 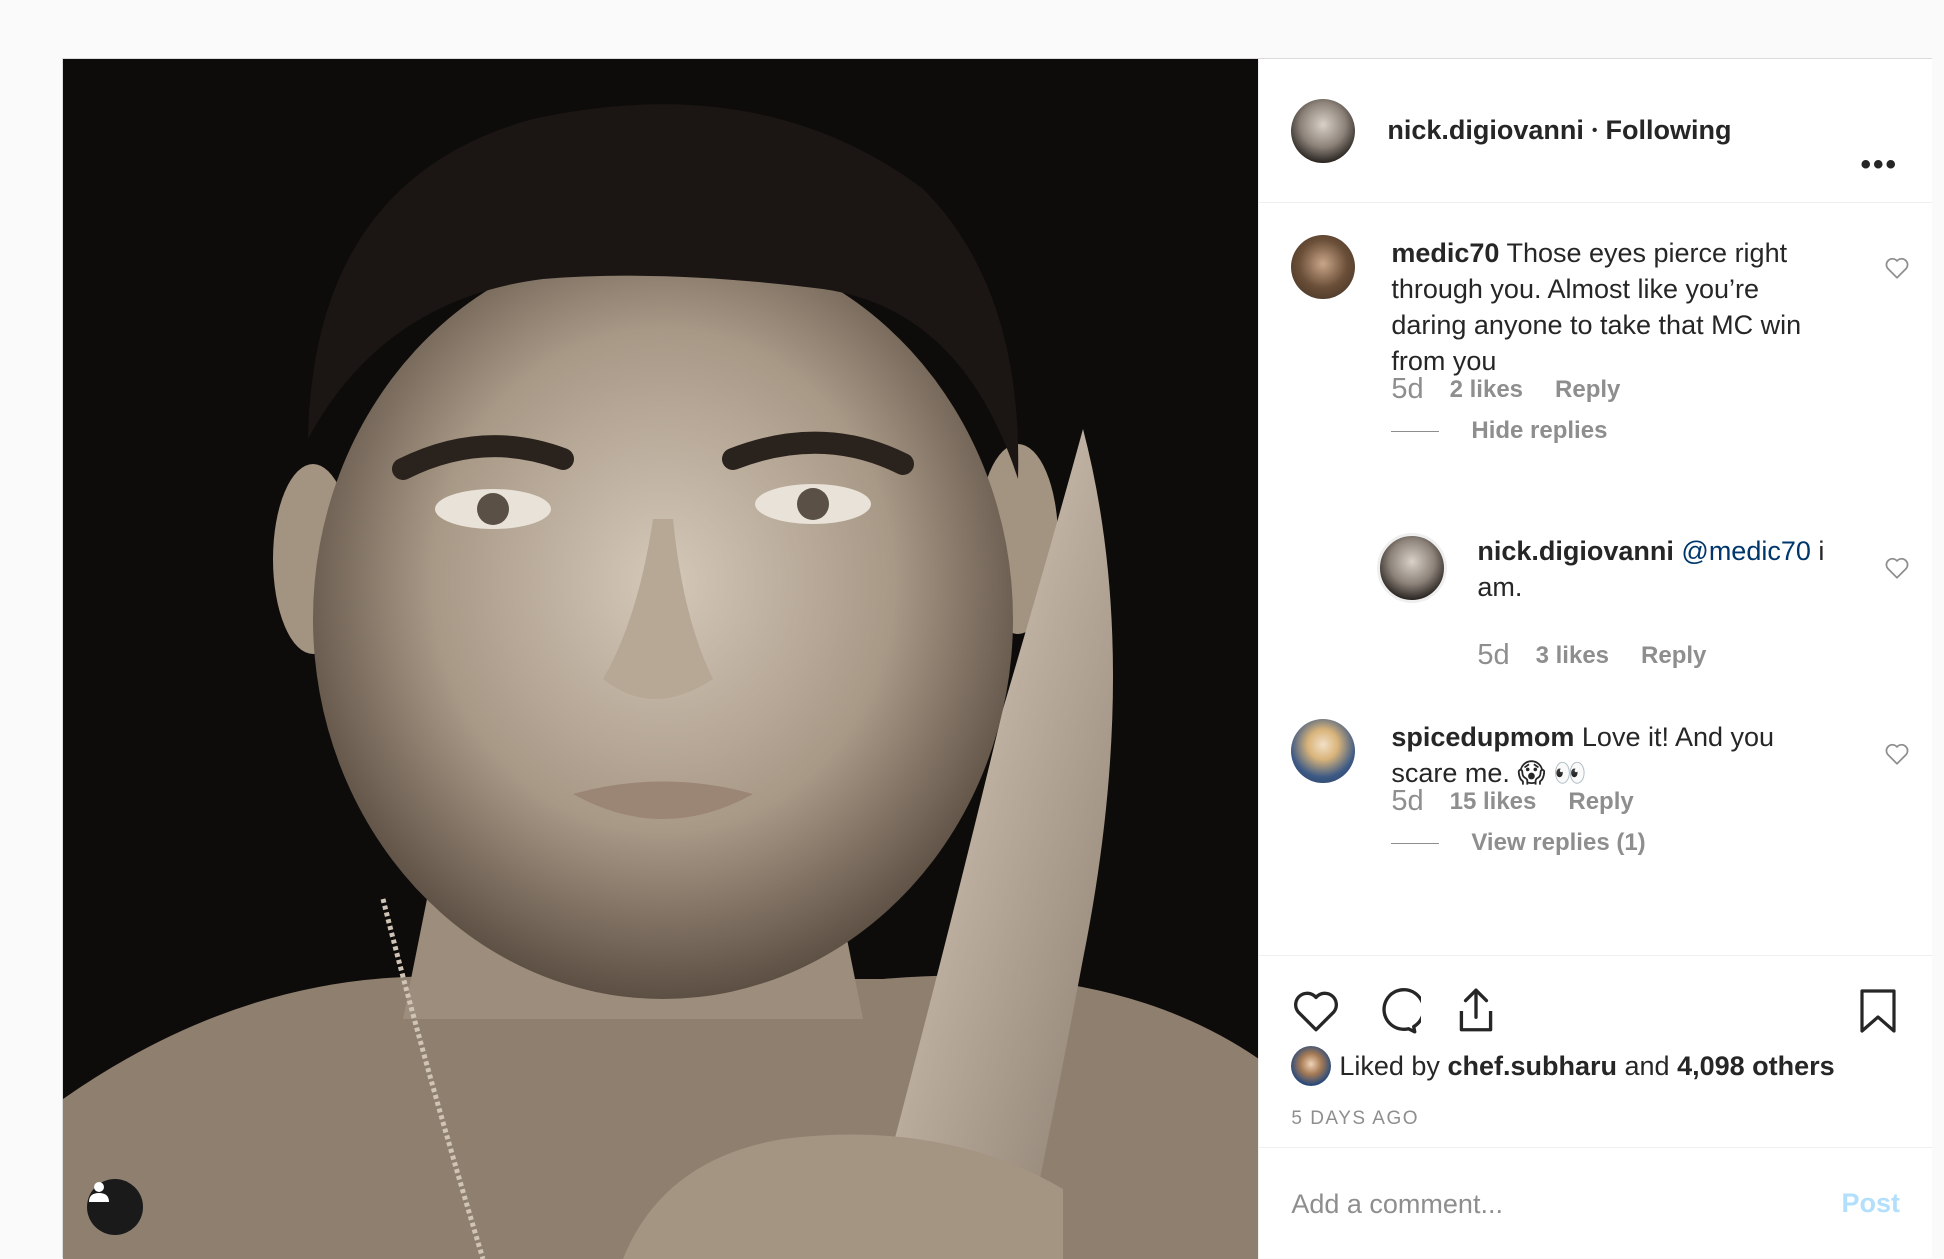 I want to click on heart-icon, so click(x=1316, y=1011).